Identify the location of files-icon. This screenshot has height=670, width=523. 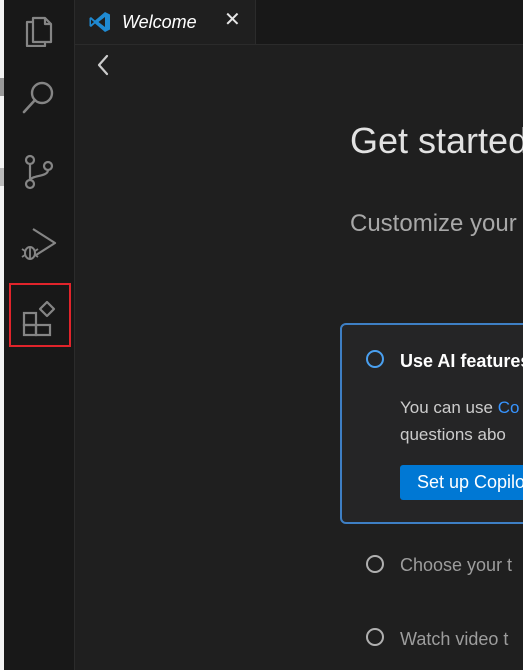
(39, 31).